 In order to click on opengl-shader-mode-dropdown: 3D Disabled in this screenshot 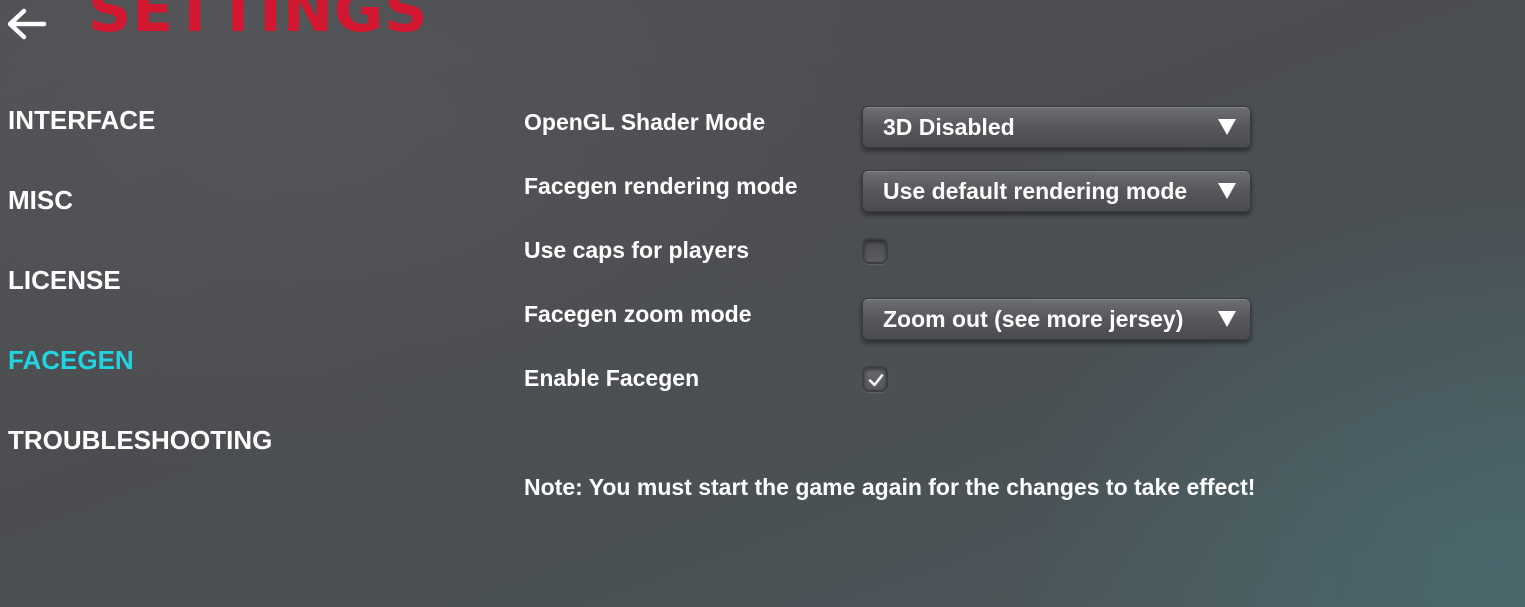, I will do `click(1056, 127)`.